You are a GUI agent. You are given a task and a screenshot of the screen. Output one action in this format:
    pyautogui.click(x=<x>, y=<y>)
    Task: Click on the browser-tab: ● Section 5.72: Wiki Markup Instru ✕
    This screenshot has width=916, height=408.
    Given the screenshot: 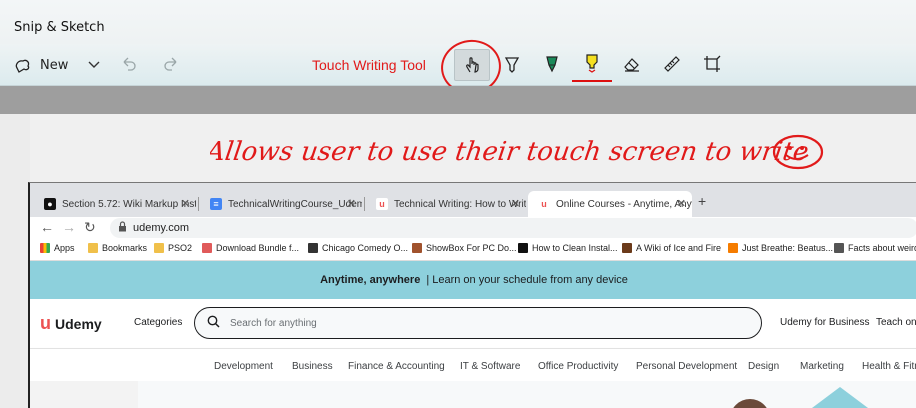 What is the action you would take?
    pyautogui.click(x=115, y=204)
    